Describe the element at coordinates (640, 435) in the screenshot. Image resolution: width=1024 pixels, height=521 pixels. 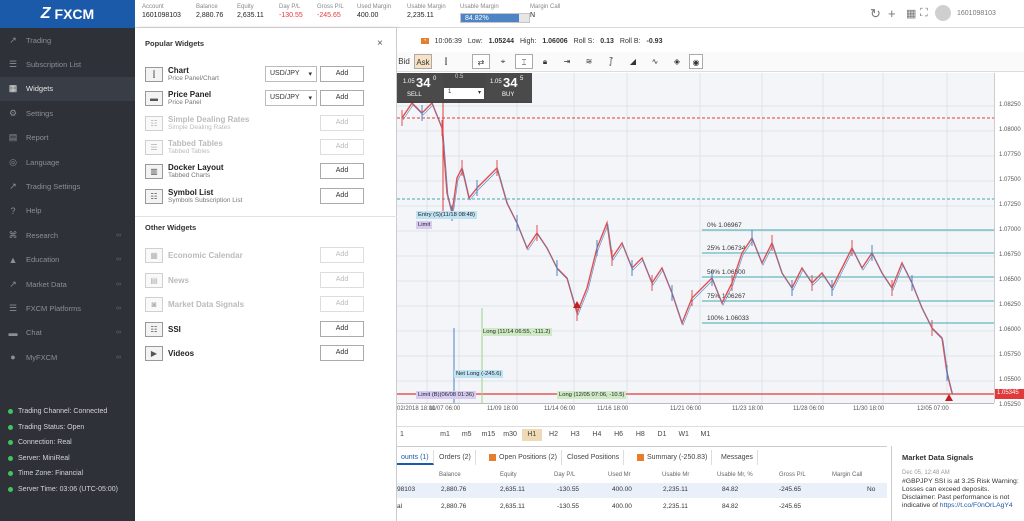
I see `timeframe-h8: H8` at that location.